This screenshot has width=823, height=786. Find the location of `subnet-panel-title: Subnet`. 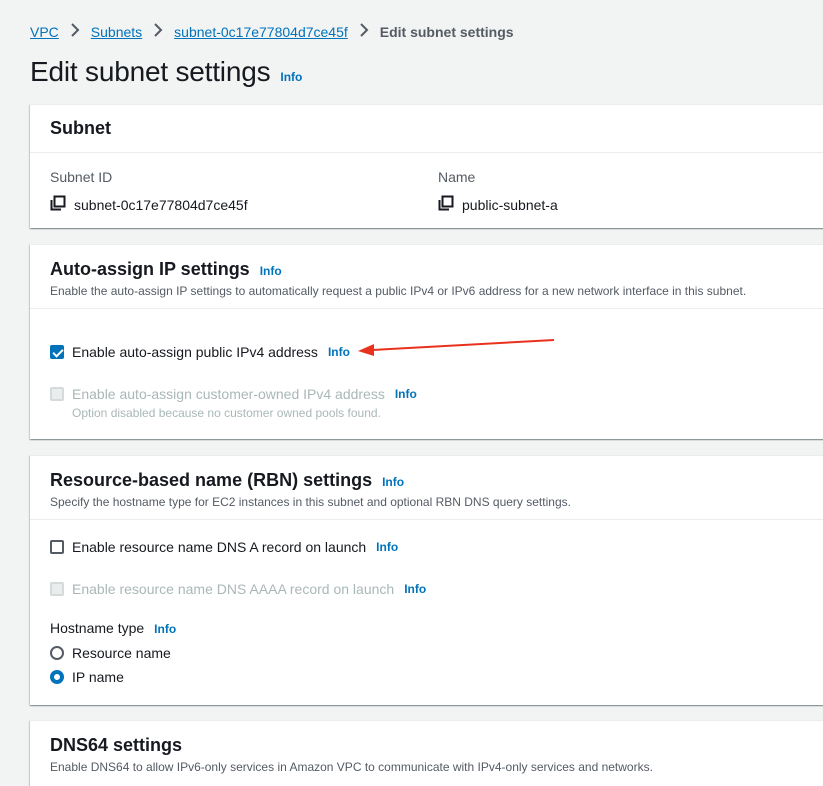

subnet-panel-title: Subnet is located at coordinates (80, 128).